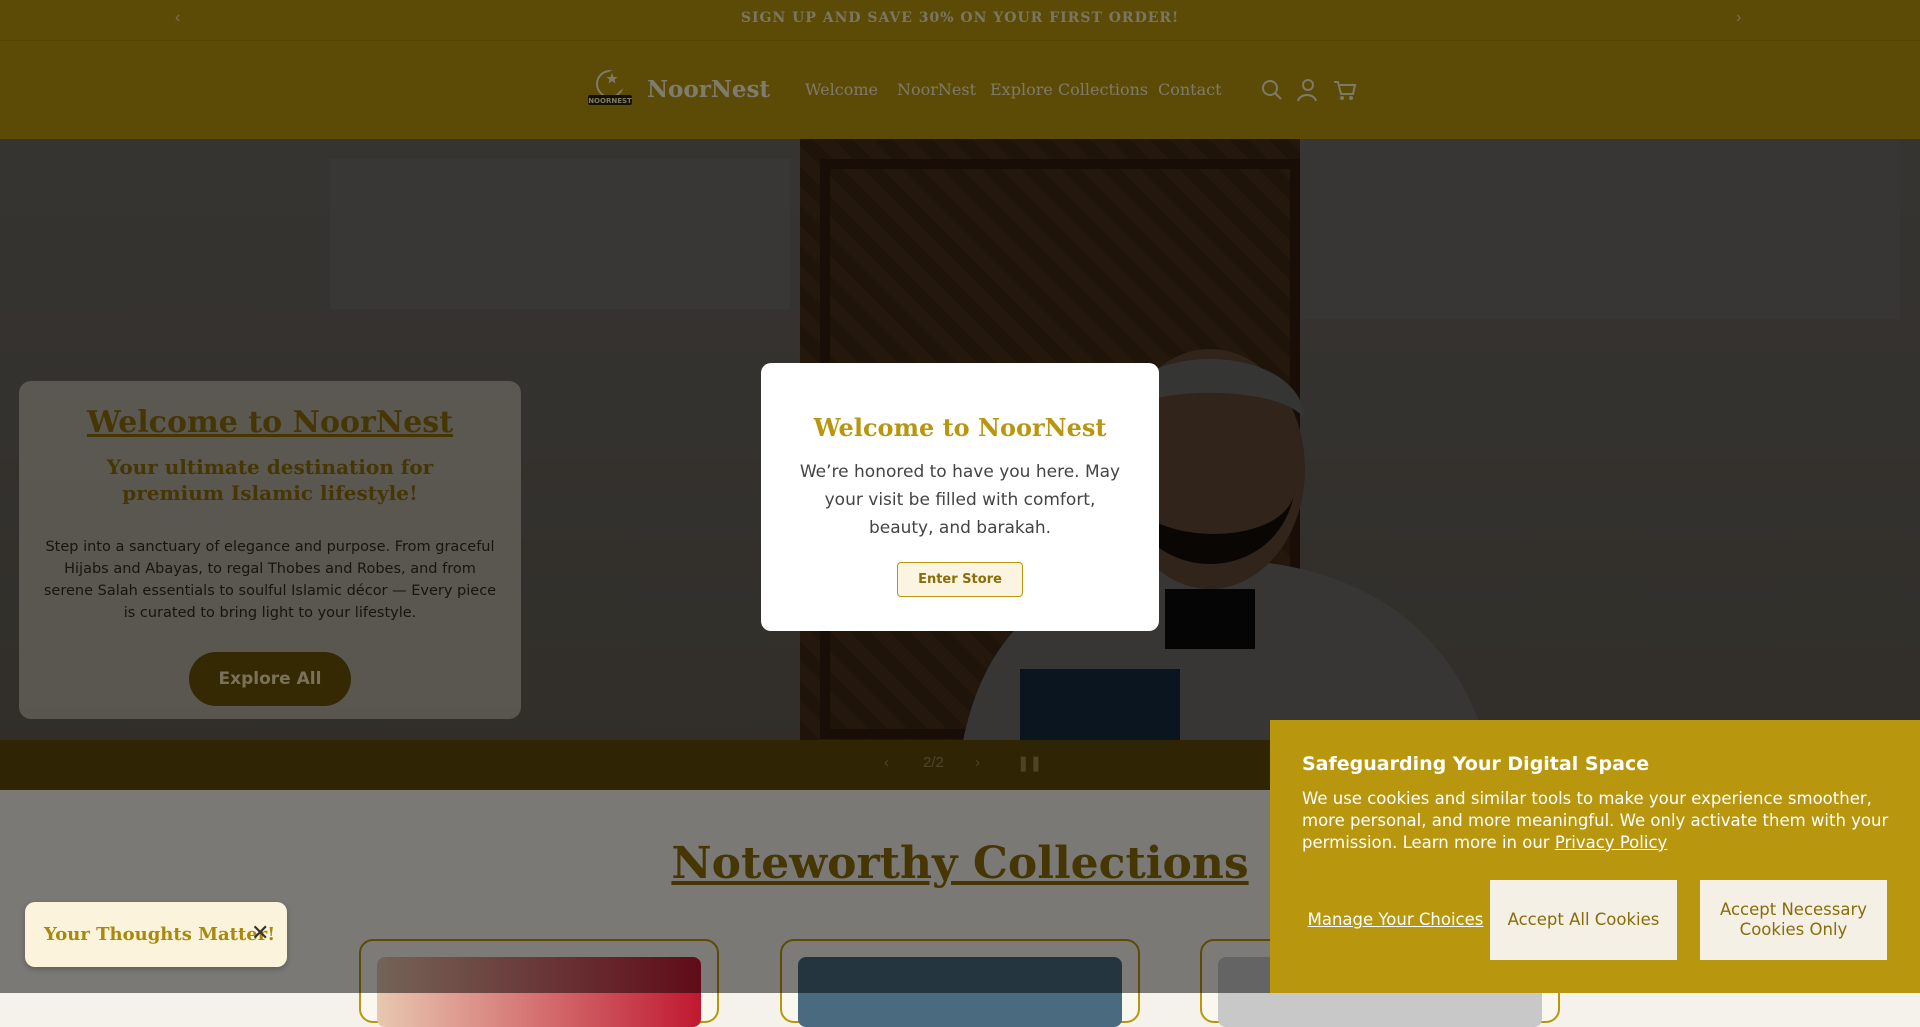  I want to click on close-icon: ✕, so click(260, 933).